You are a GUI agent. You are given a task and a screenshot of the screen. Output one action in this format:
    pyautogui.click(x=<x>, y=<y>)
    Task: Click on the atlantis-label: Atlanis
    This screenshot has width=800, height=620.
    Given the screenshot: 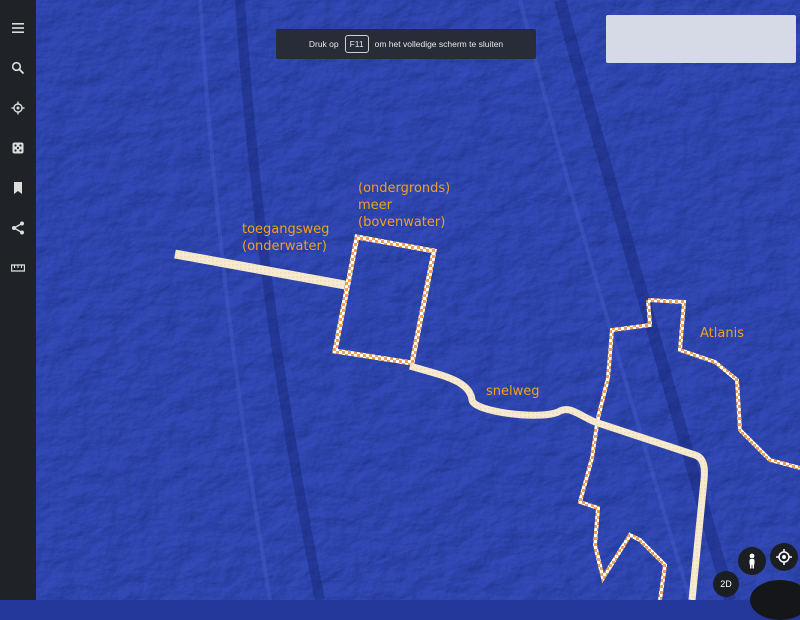 What is the action you would take?
    pyautogui.click(x=722, y=333)
    